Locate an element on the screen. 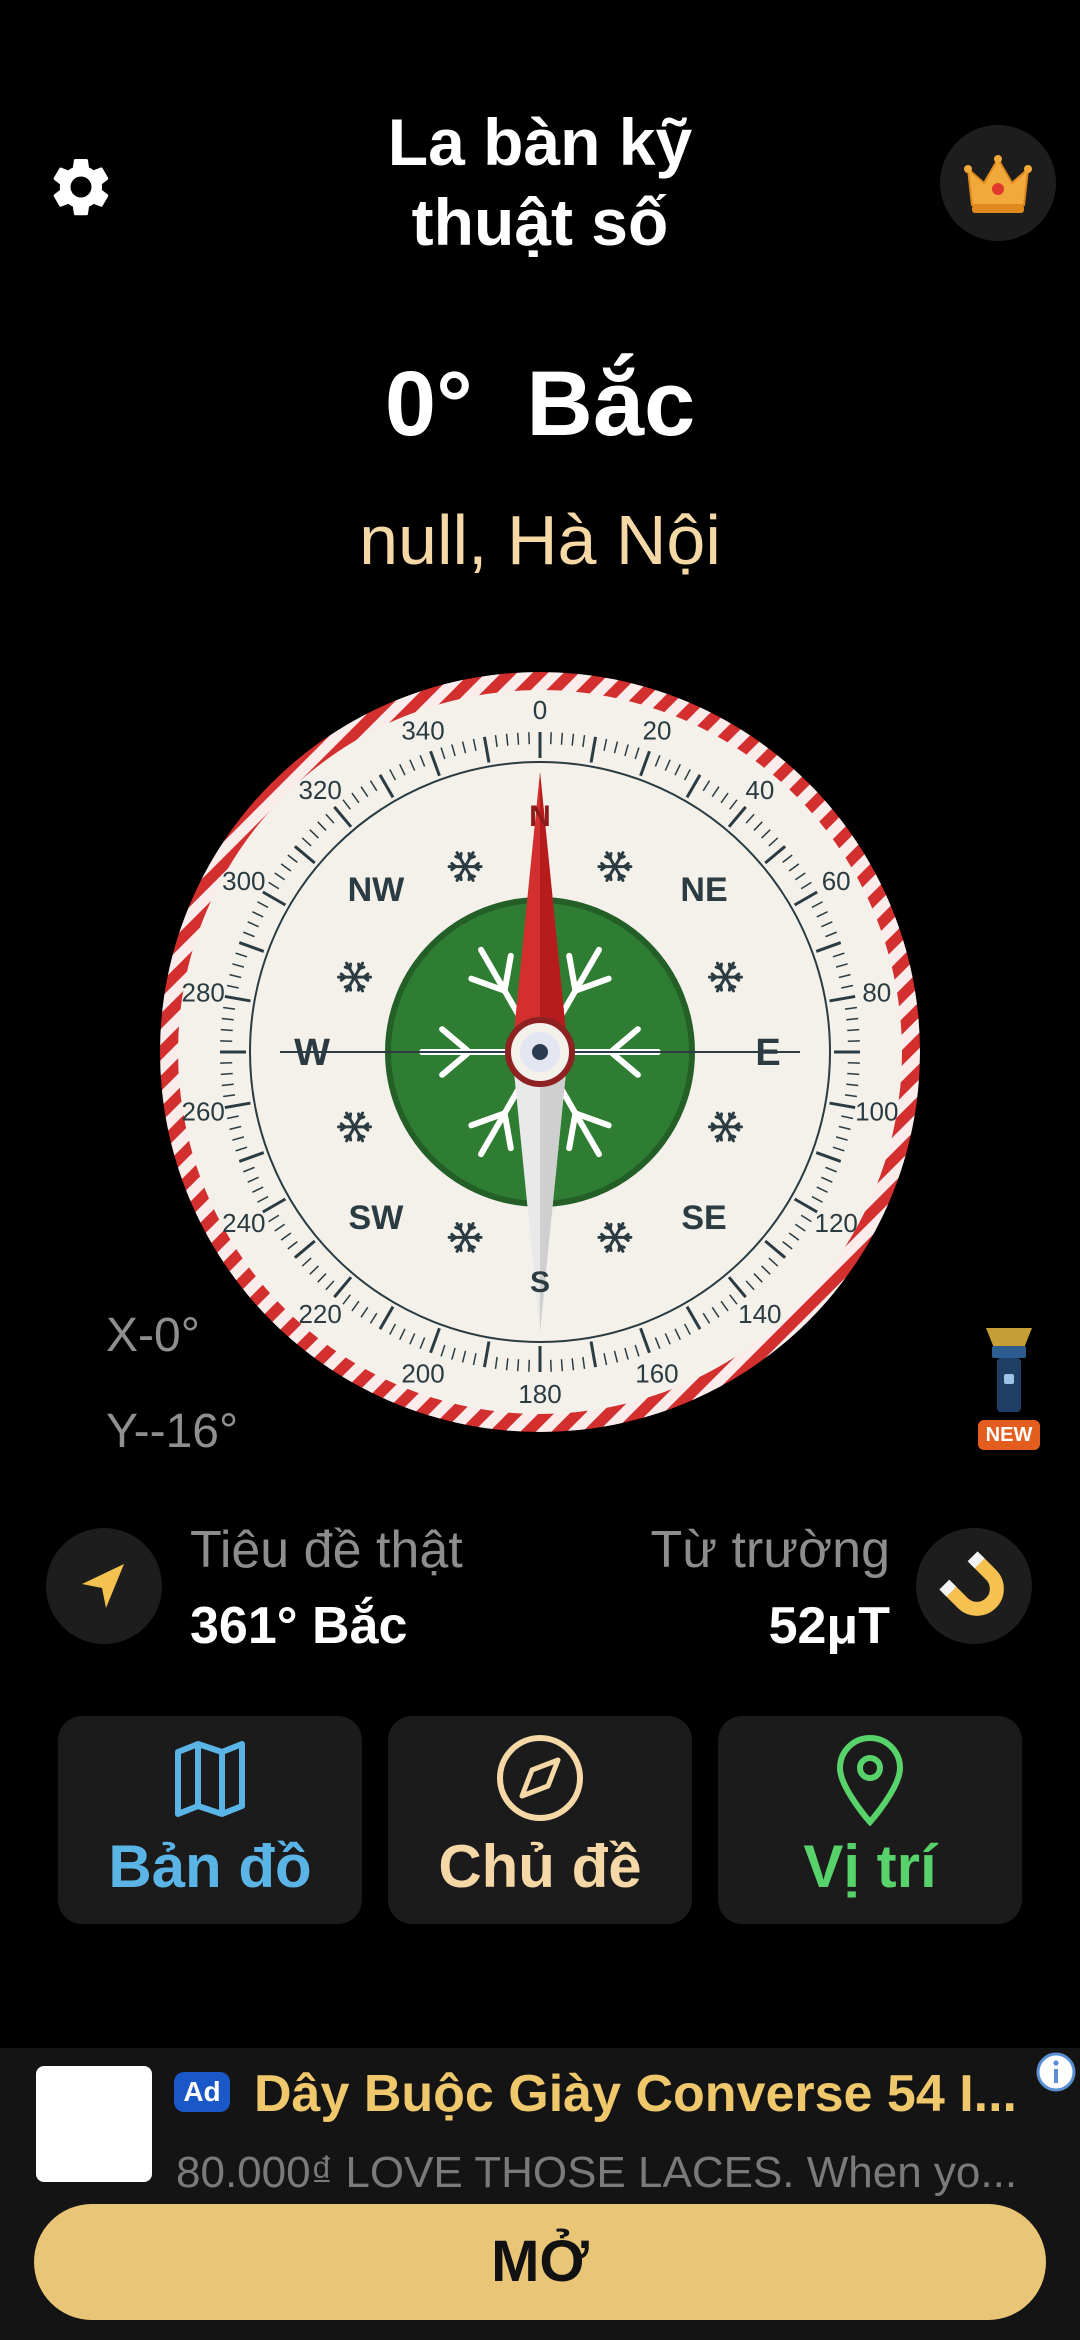  degree-label: 240 is located at coordinates (243, 1223).